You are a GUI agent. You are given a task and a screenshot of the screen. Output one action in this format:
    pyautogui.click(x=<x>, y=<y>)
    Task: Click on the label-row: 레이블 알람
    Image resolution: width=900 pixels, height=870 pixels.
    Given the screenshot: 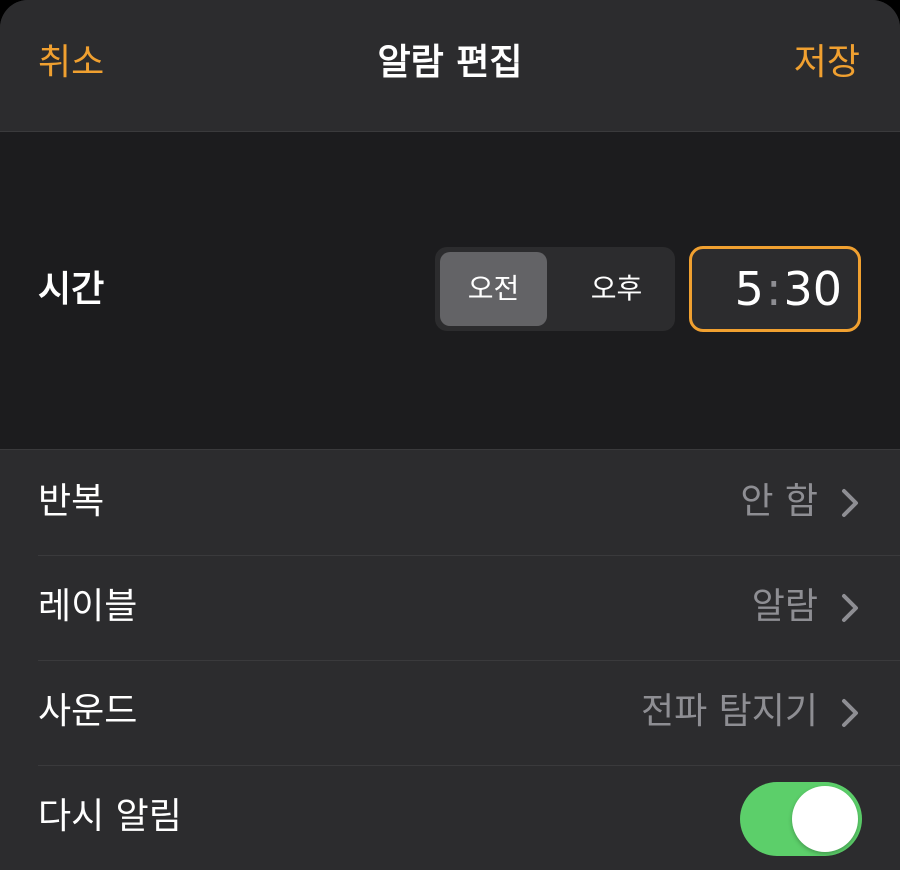 What is the action you would take?
    pyautogui.click(x=450, y=607)
    